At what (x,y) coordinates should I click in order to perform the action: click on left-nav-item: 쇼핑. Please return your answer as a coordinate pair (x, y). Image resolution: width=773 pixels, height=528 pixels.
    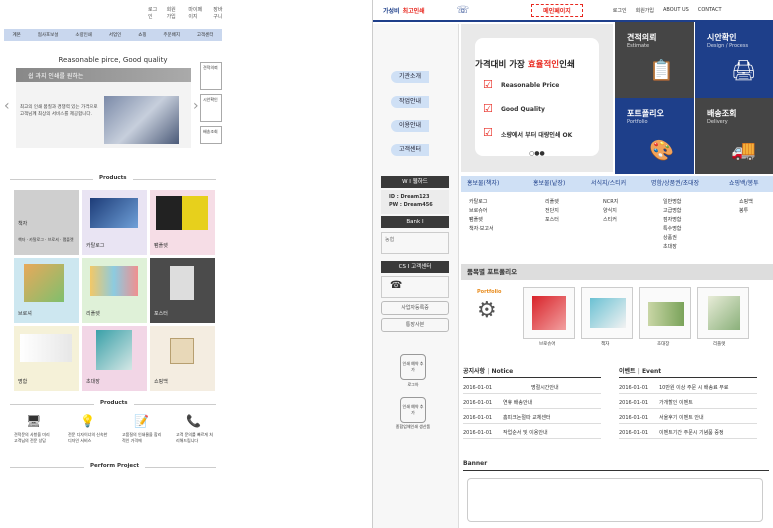
    Looking at the image, I should click on (142, 35).